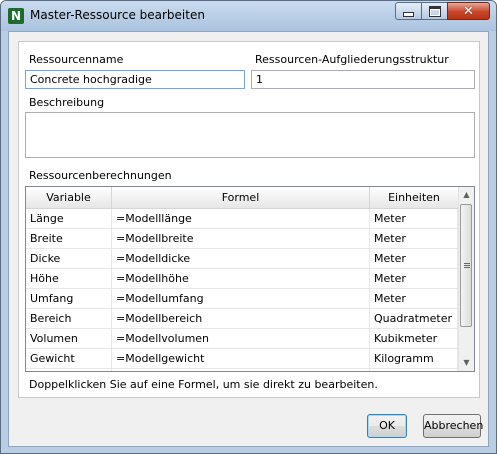  Describe the element at coordinates (414, 358) in the screenshot. I see `cell-unit: Kilogramm` at that location.